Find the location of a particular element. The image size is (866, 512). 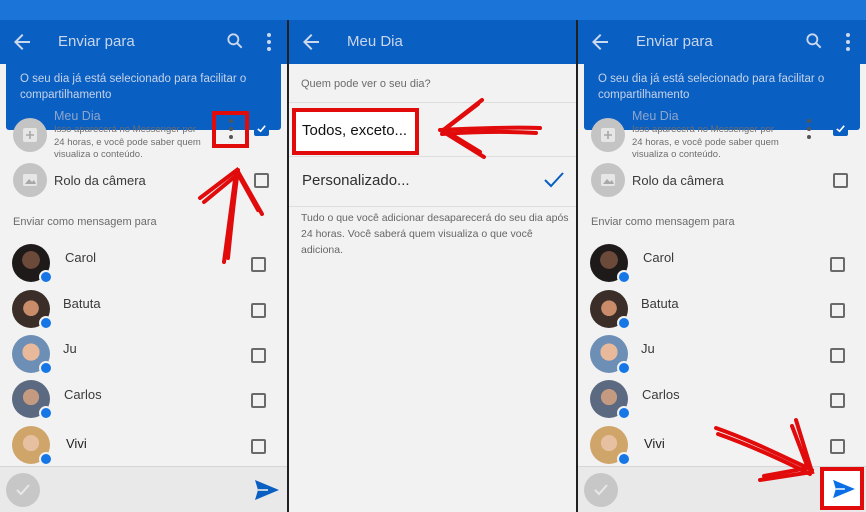

add-photo-icon is located at coordinates (30, 135).